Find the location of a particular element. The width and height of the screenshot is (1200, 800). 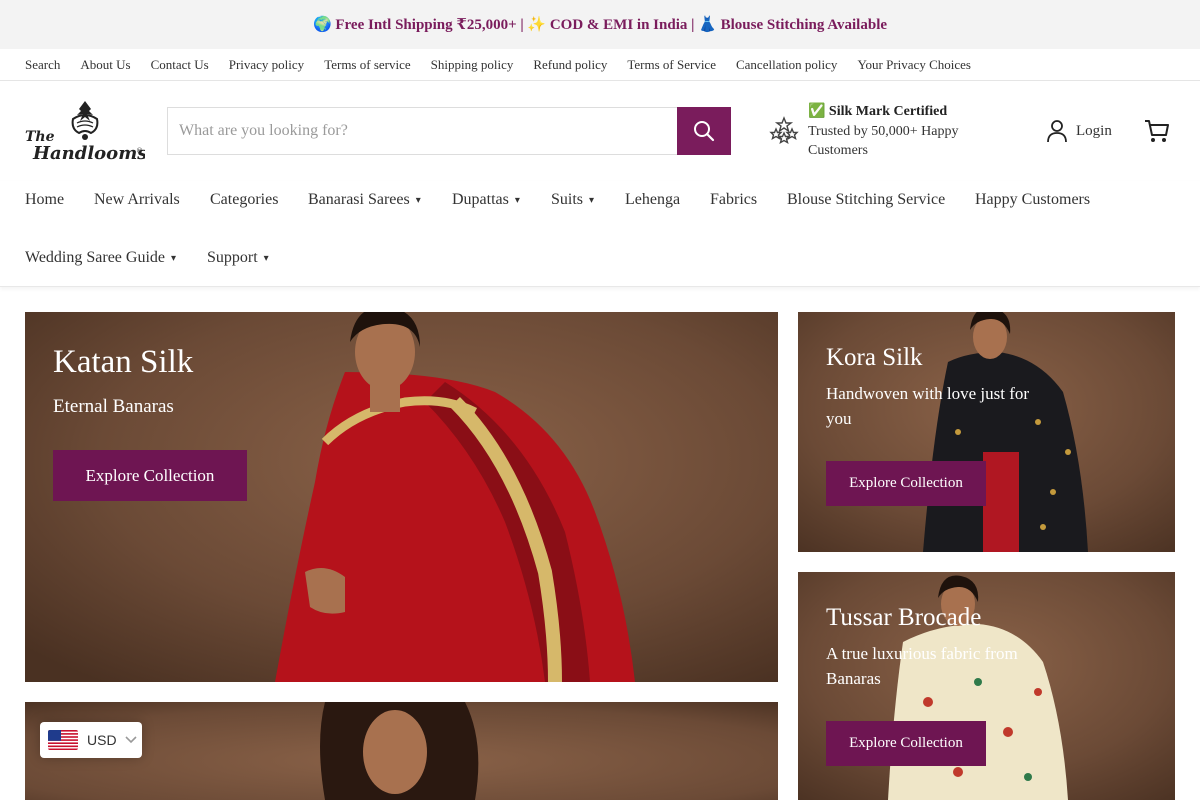

util-link-search: Search is located at coordinates (42, 65).